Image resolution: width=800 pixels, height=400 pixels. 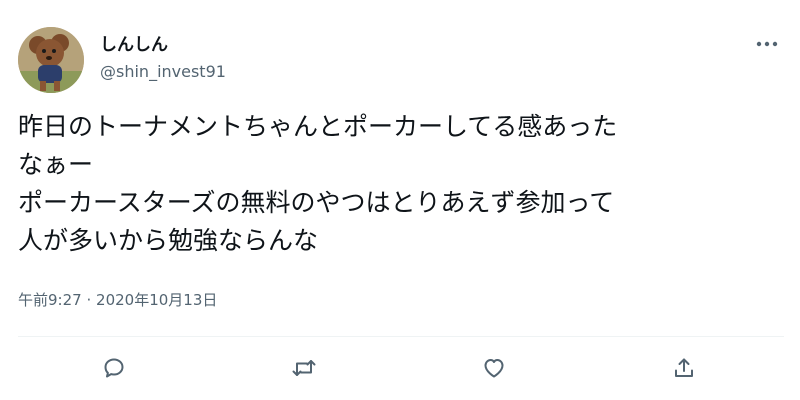 I want to click on more-options-button, so click(x=767, y=44).